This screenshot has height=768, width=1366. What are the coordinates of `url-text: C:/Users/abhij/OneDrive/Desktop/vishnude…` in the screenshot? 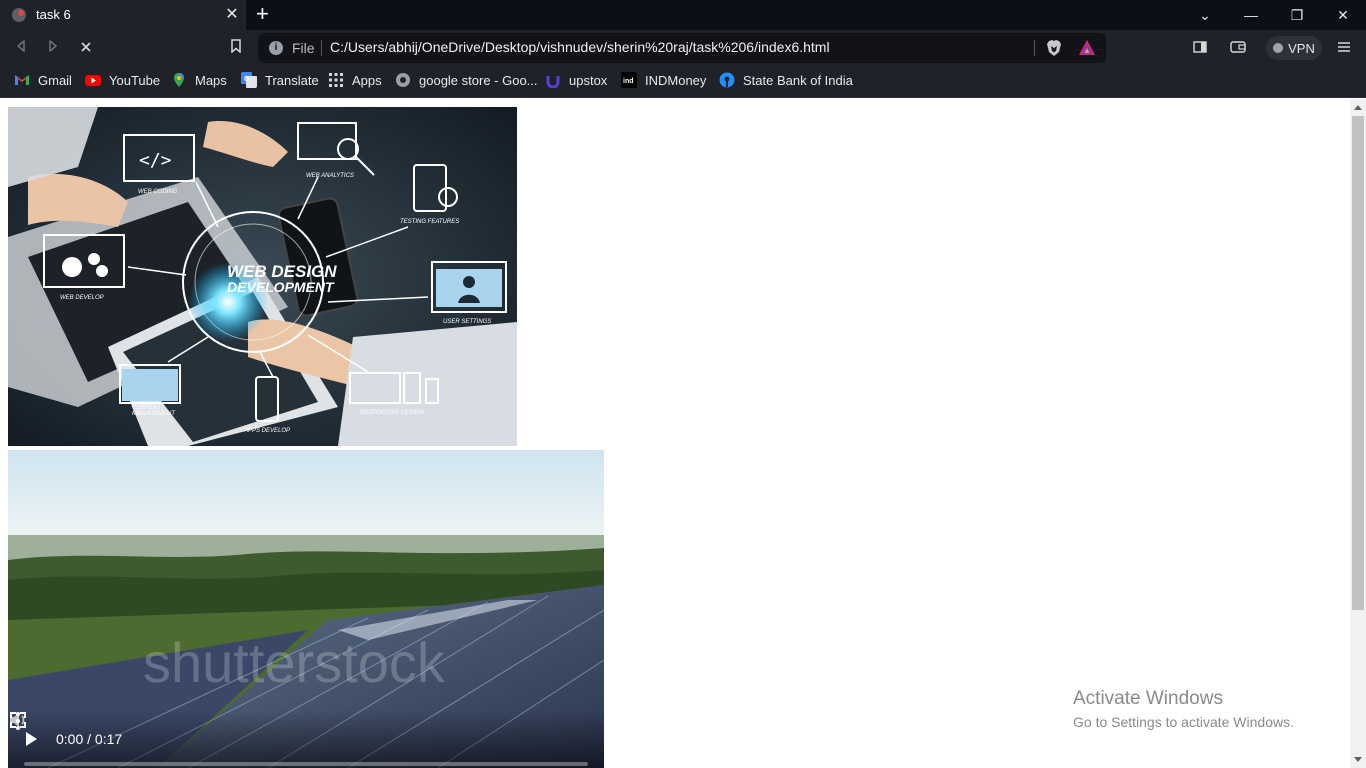 It's located at (580, 47).